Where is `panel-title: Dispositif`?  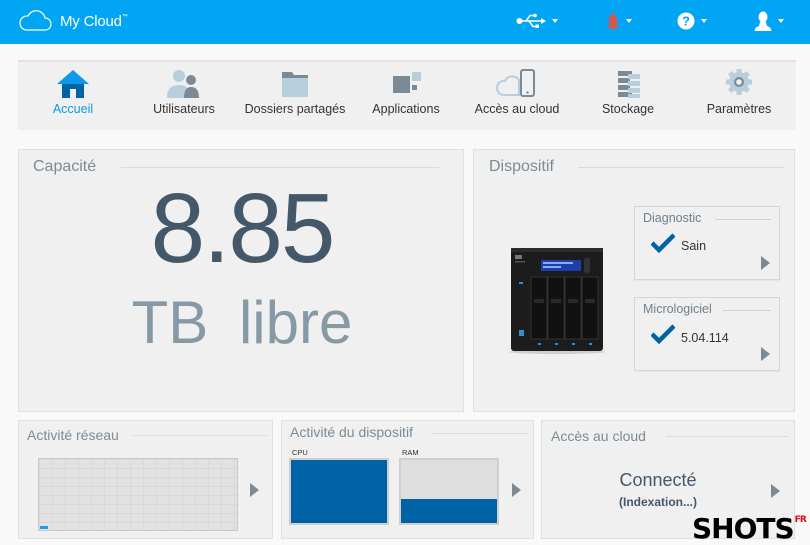 panel-title: Dispositif is located at coordinates (521, 166).